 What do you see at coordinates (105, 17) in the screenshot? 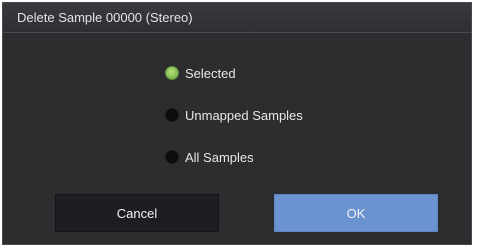
I see `dialog-title: Delete Sample 00000 (Stereo)` at bounding box center [105, 17].